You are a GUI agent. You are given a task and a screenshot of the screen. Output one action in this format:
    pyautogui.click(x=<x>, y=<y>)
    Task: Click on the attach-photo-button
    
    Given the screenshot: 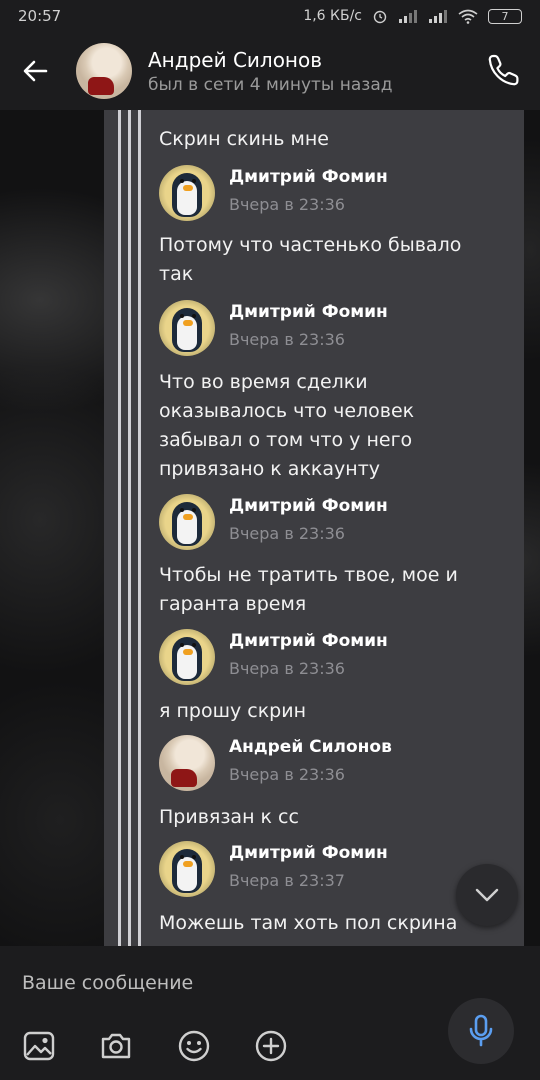 What is the action you would take?
    pyautogui.click(x=39, y=1046)
    